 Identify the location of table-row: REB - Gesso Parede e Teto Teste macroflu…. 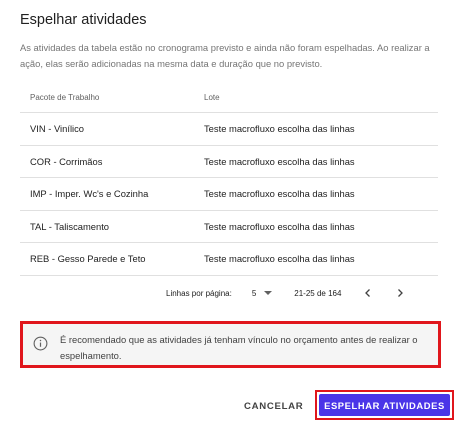
(229, 259).